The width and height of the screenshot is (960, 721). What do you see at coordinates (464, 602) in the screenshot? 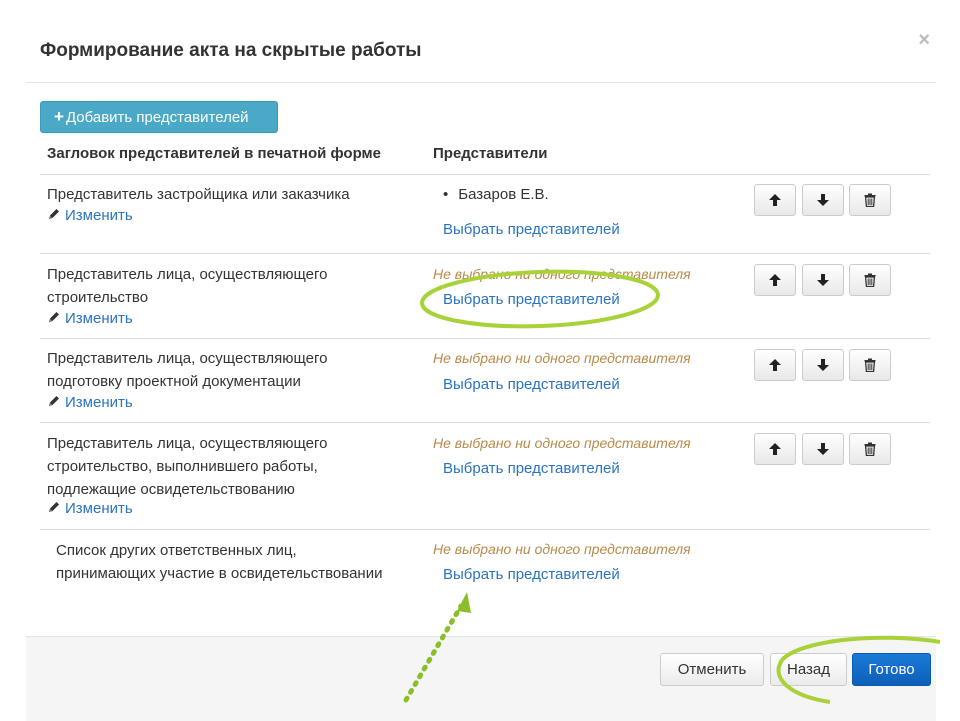
I see `arrow-head` at bounding box center [464, 602].